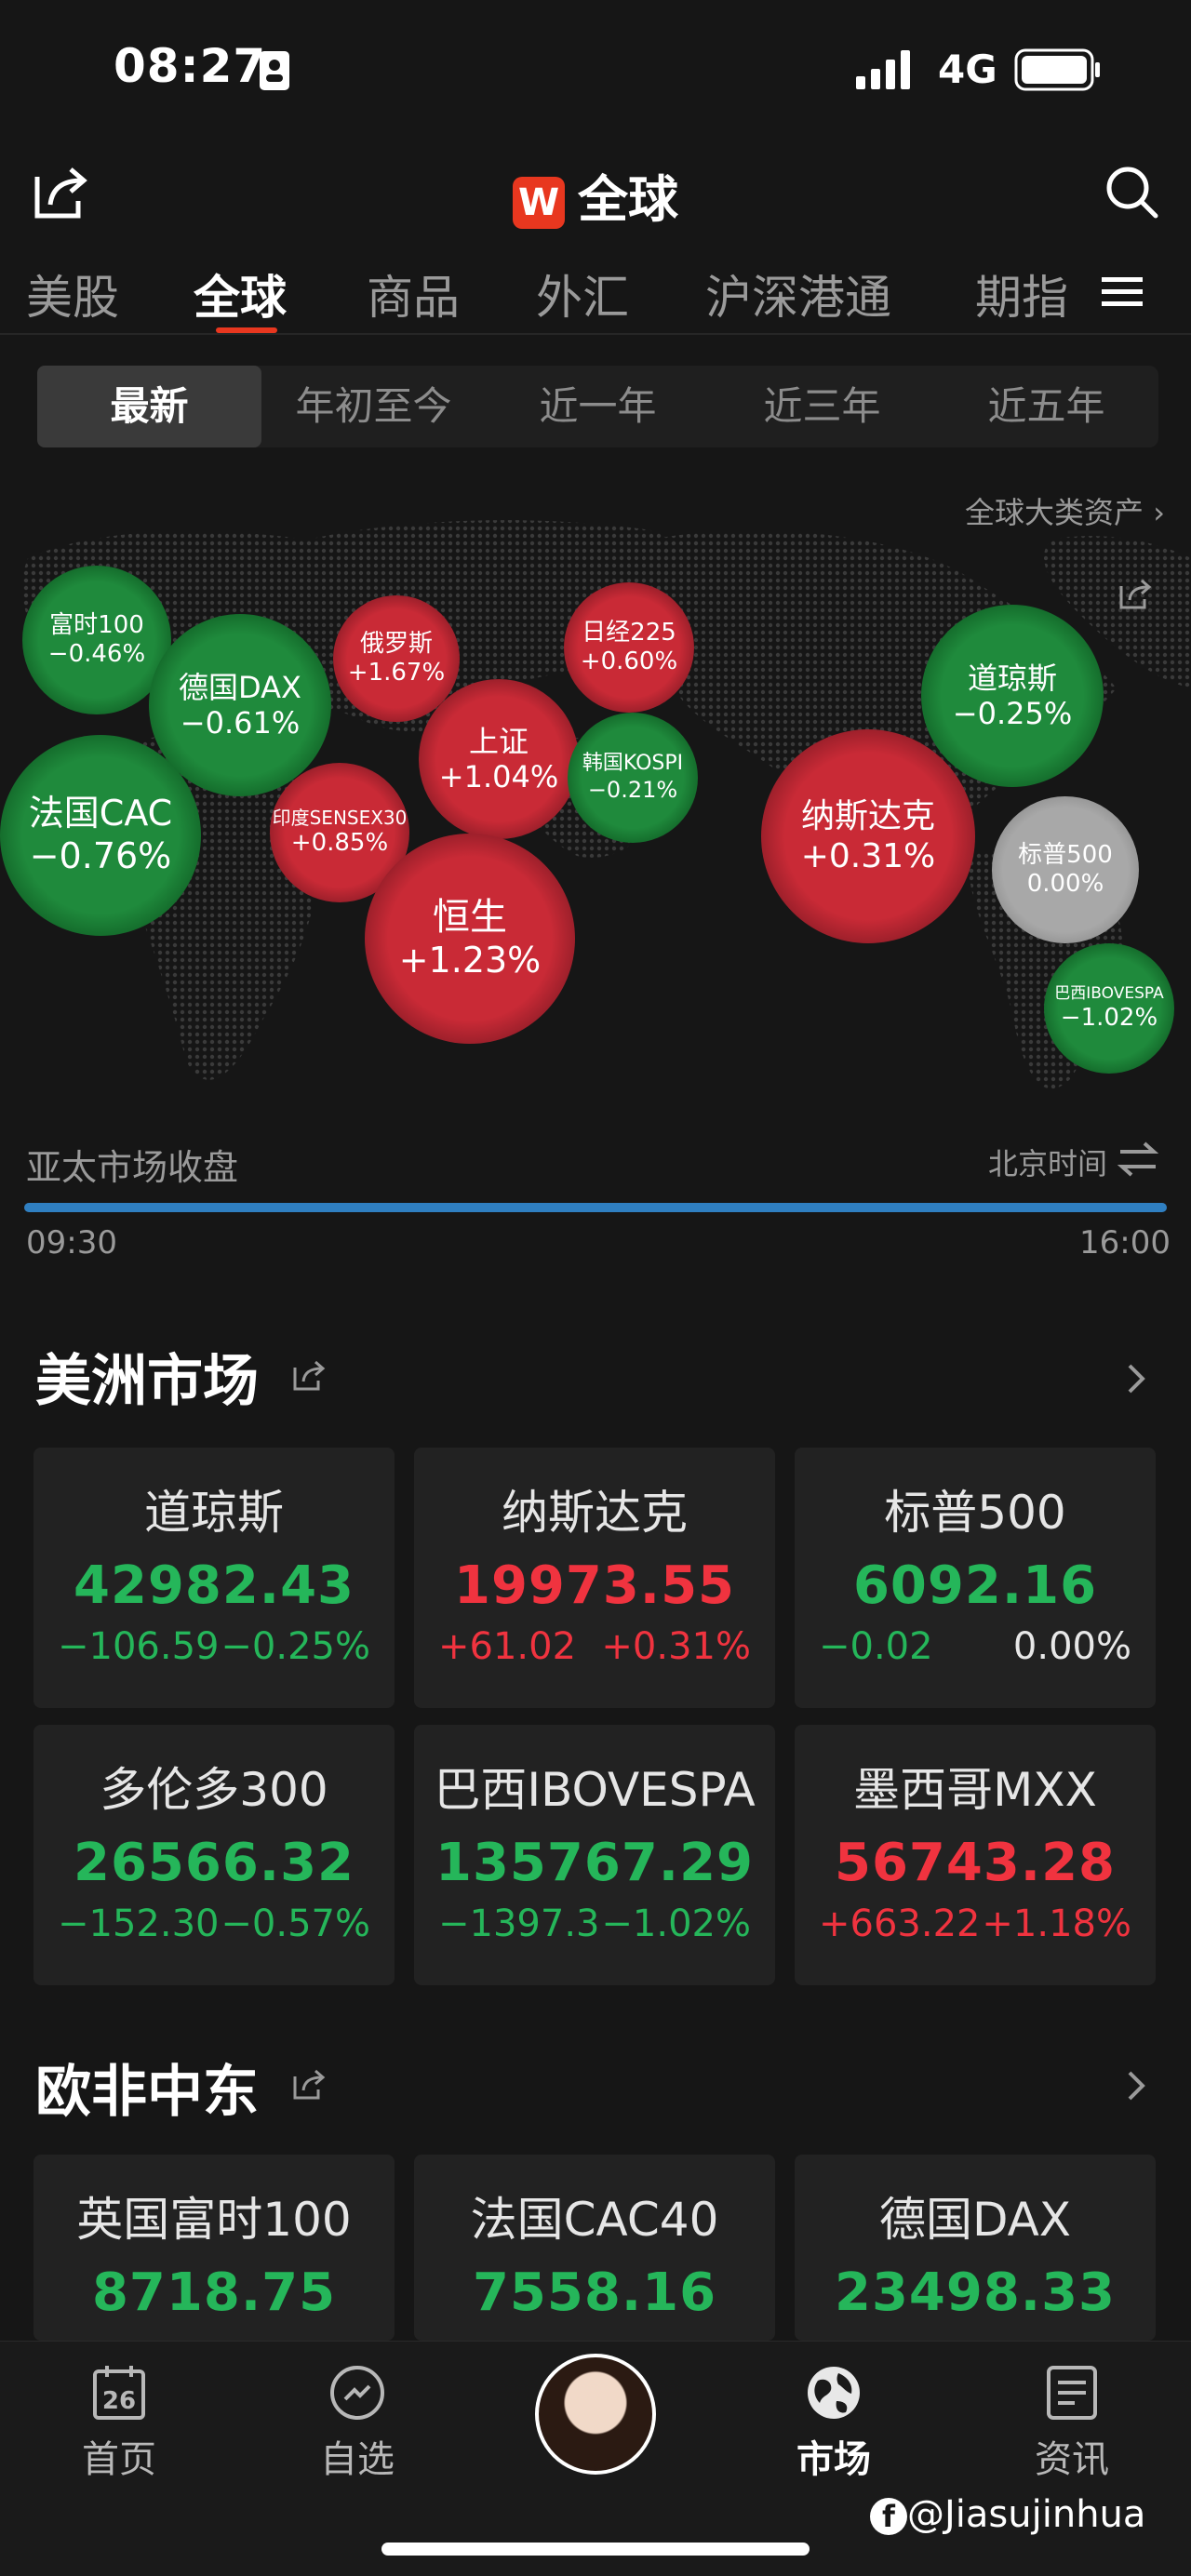 The height and width of the screenshot is (2576, 1191). Describe the element at coordinates (594, 2292) in the screenshot. I see `card-price: 7558.16` at that location.